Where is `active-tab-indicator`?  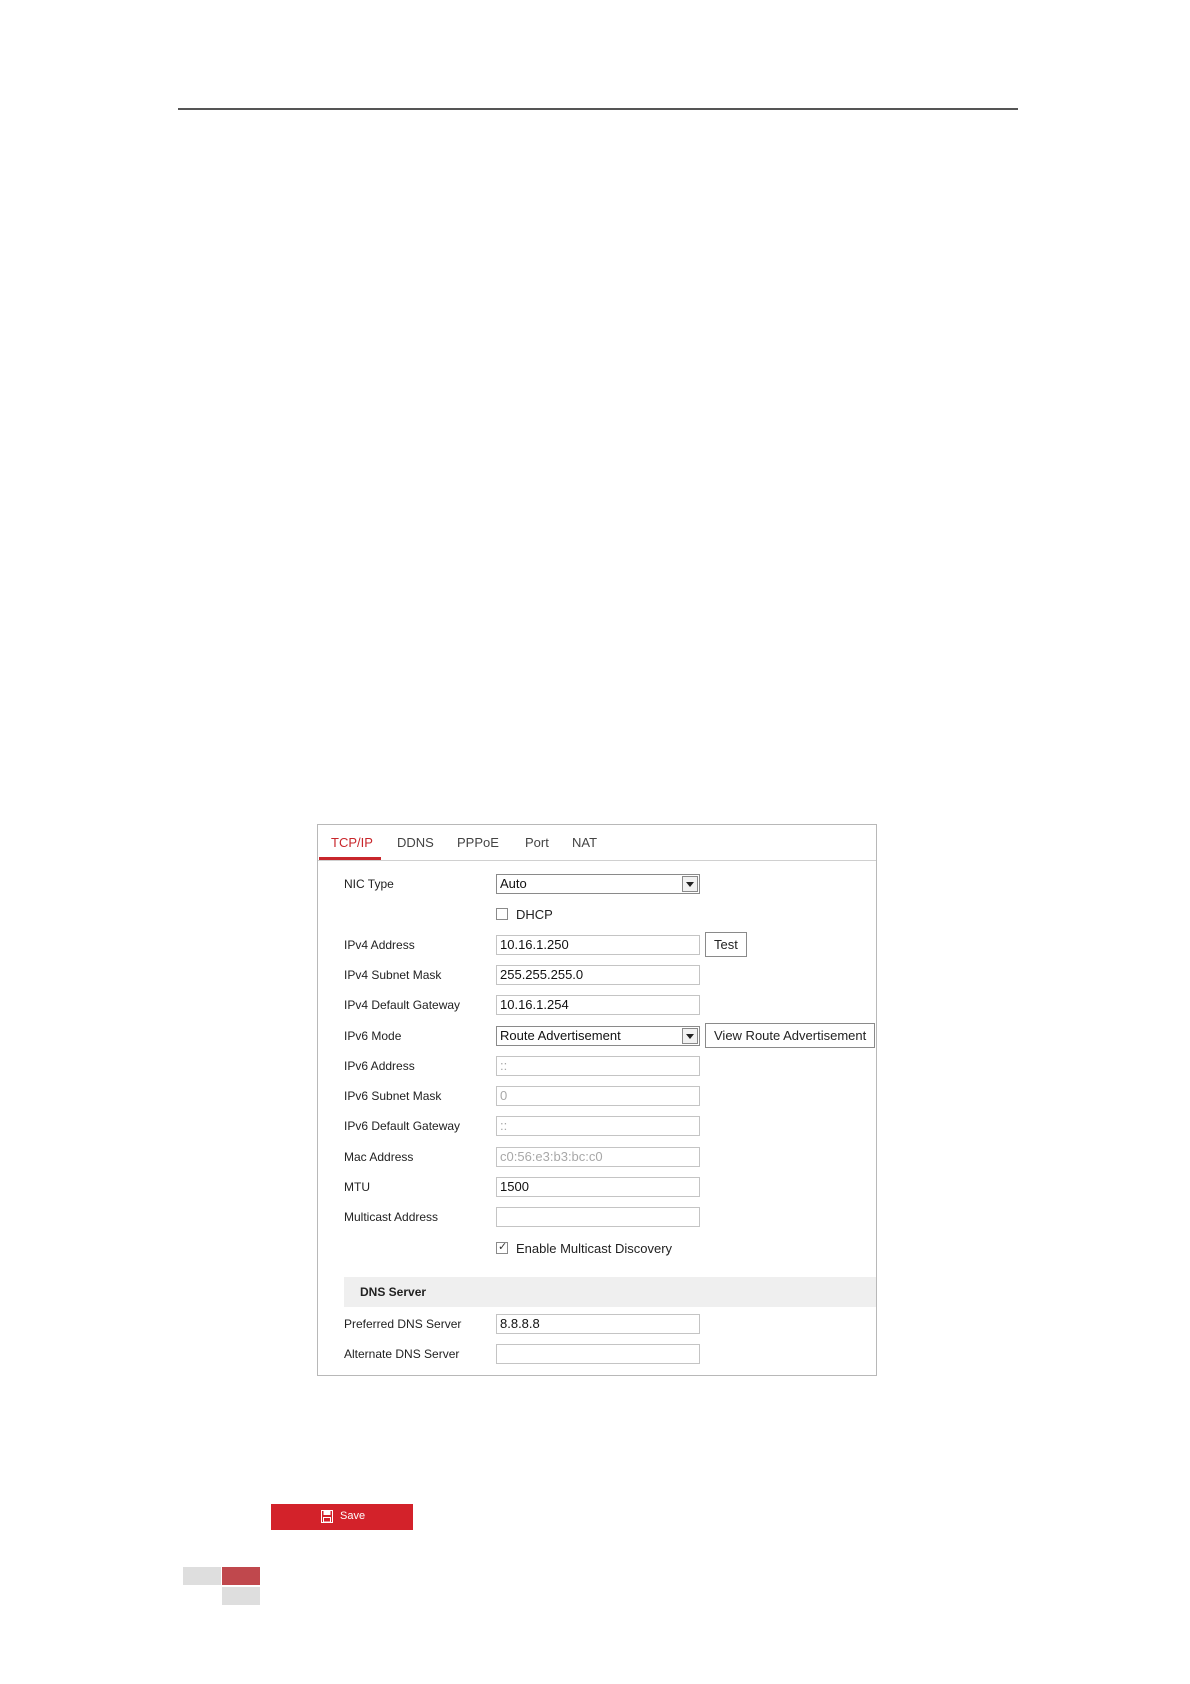 active-tab-indicator is located at coordinates (350, 858).